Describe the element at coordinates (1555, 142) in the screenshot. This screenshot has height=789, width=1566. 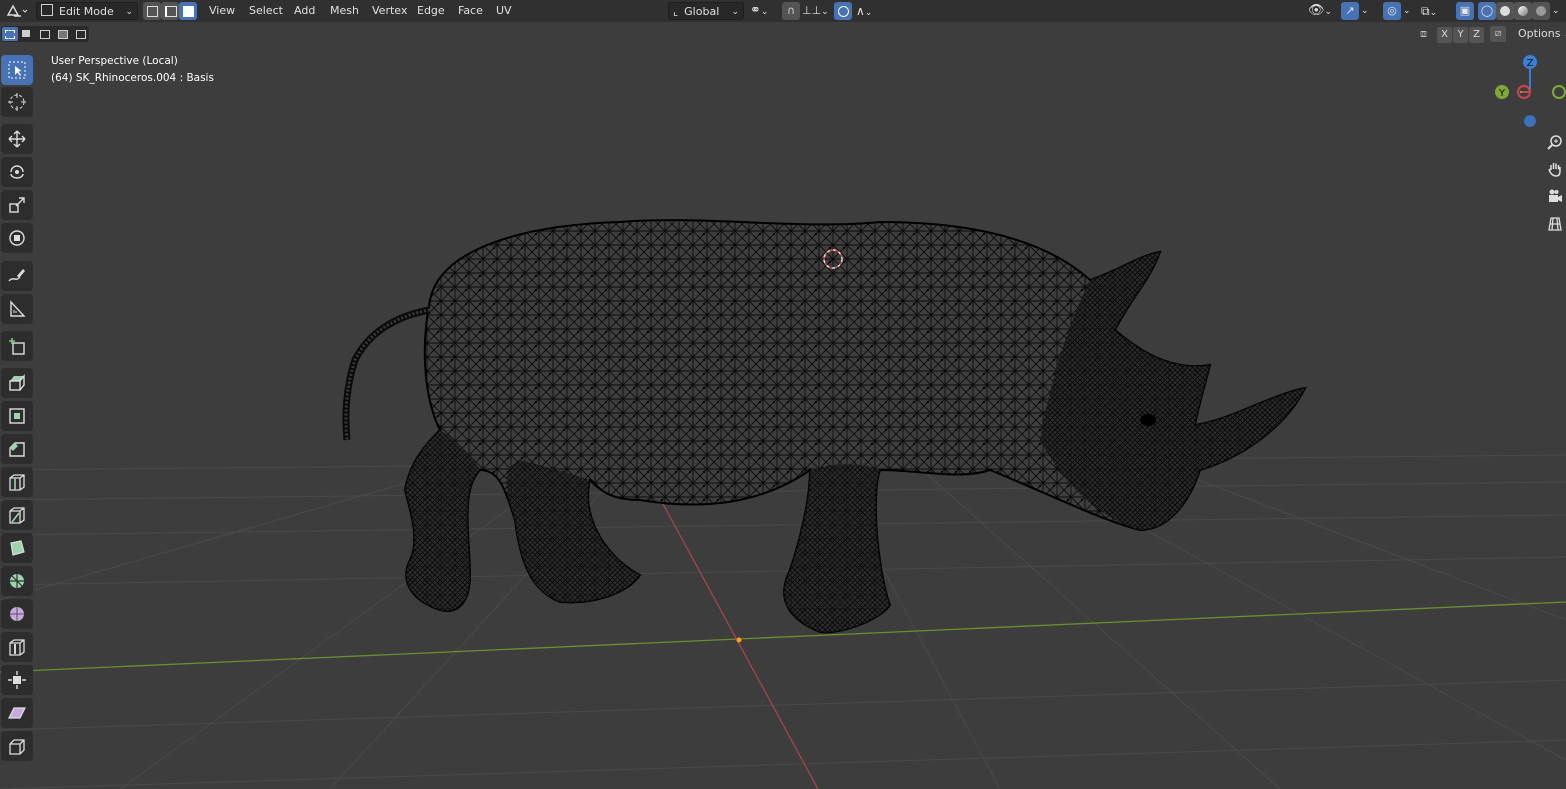
I see `zoom-button` at that location.